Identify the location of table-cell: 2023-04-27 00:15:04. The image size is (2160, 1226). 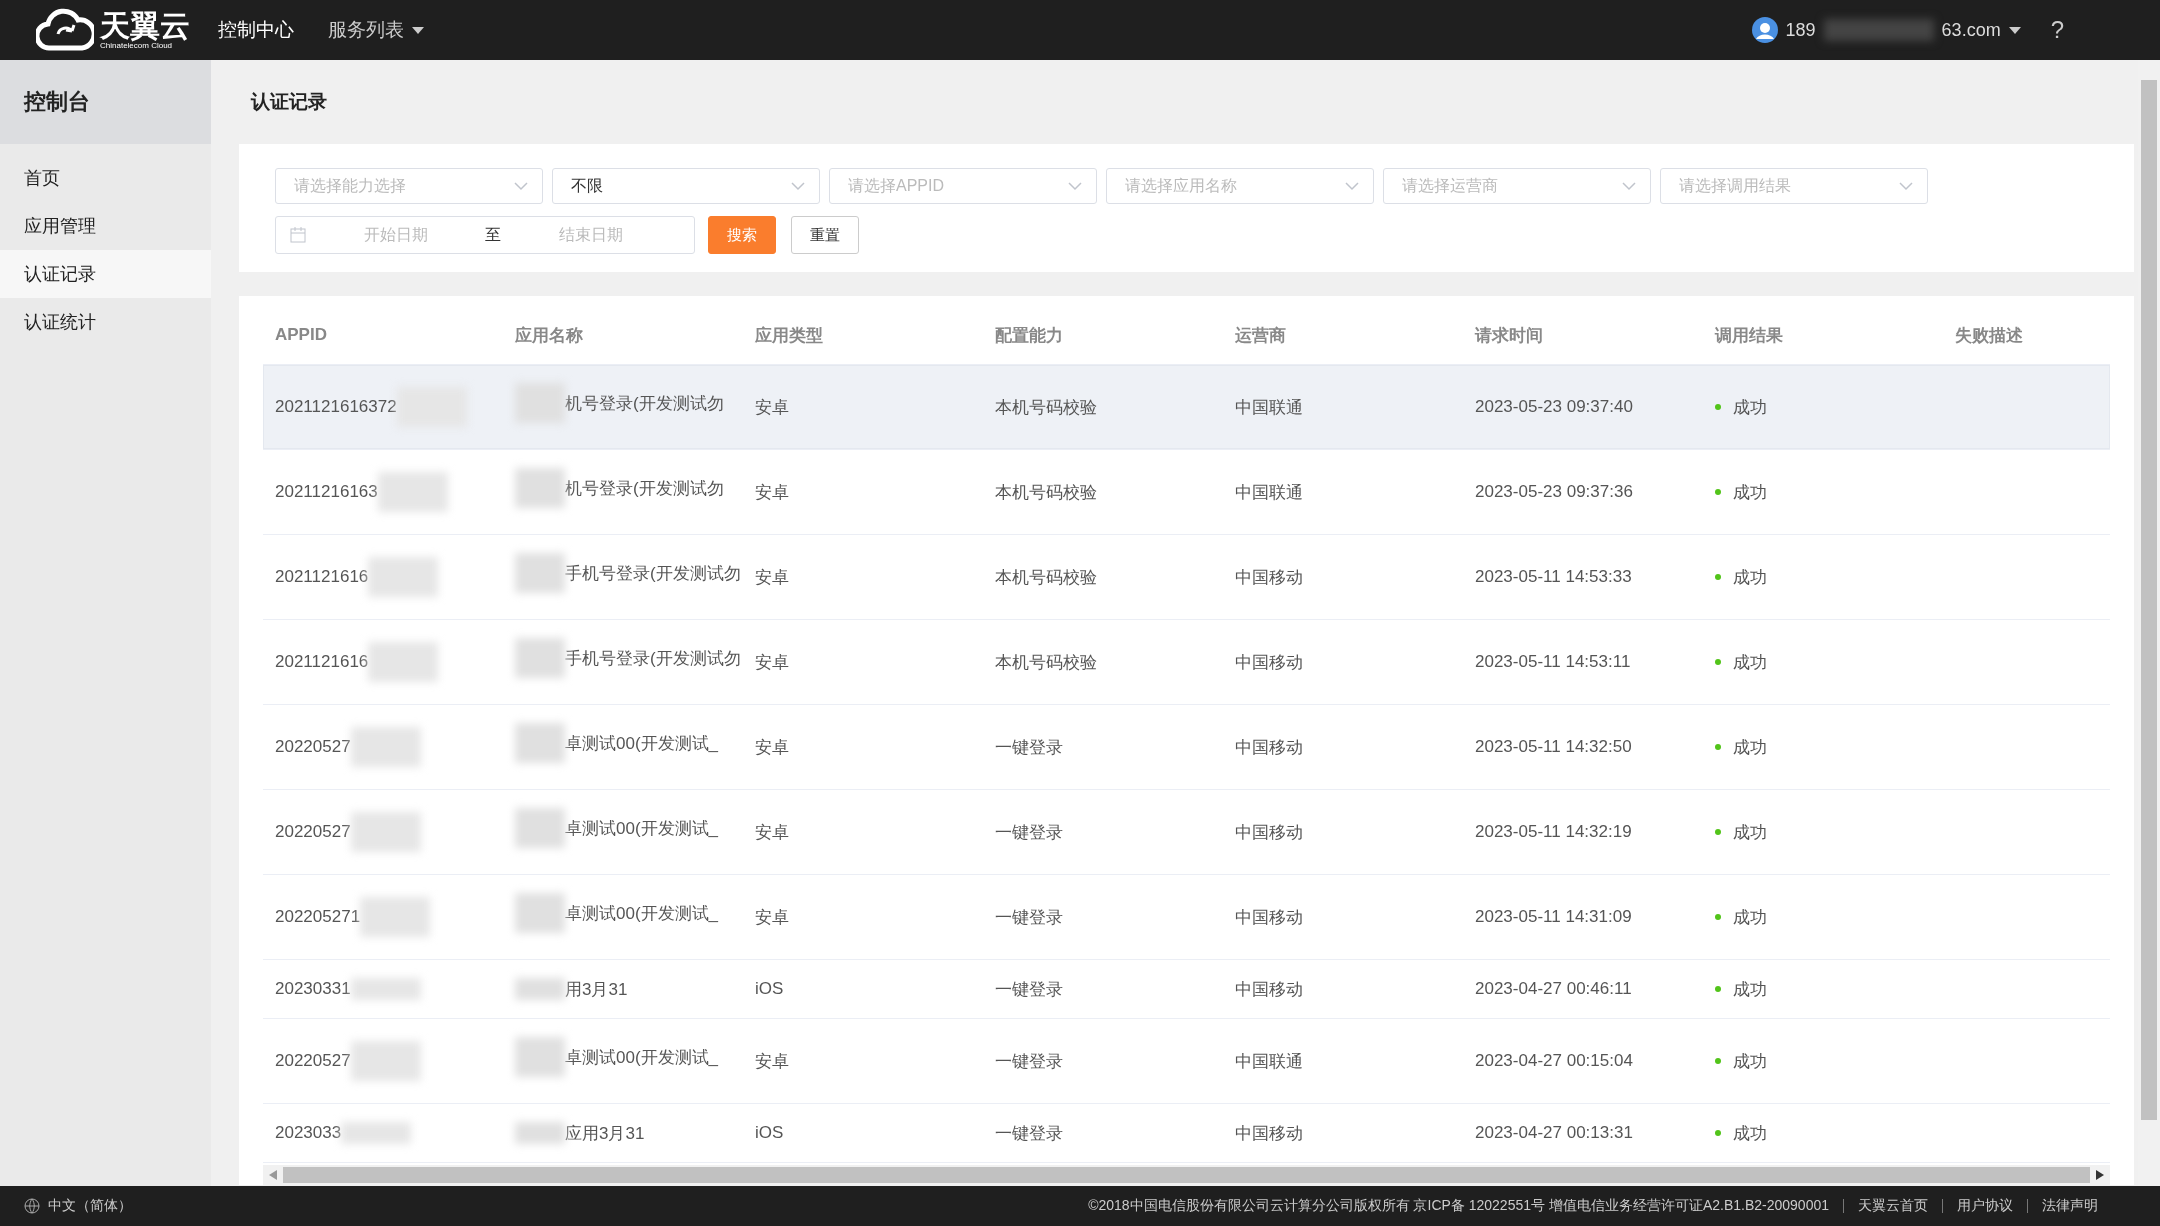
(1554, 1061).